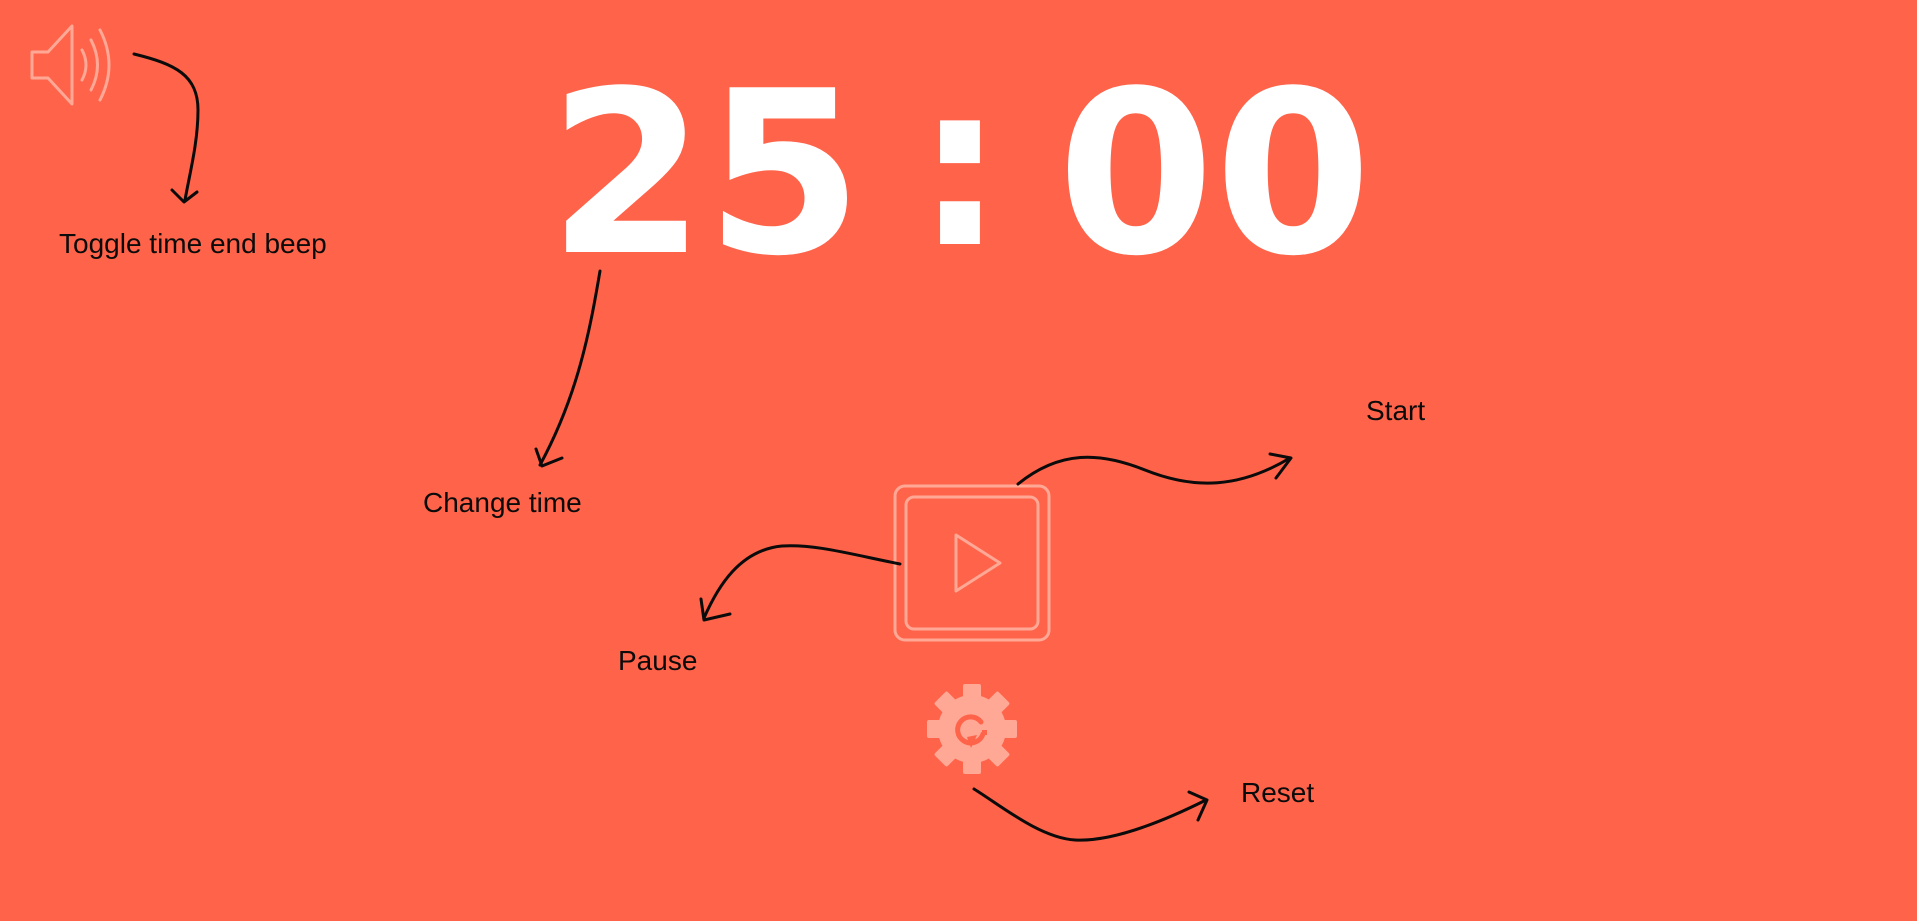  Describe the element at coordinates (193, 243) in the screenshot. I see `toggle-beep-label: Toggle time end beep` at that location.